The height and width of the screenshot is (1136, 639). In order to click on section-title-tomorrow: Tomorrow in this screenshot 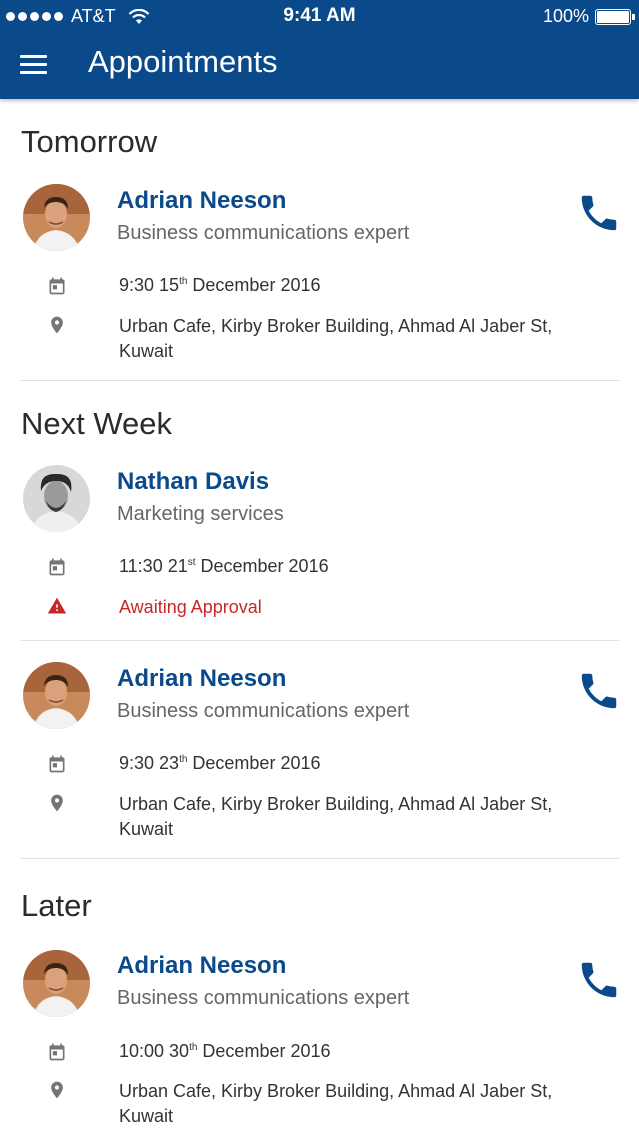, I will do `click(89, 141)`.